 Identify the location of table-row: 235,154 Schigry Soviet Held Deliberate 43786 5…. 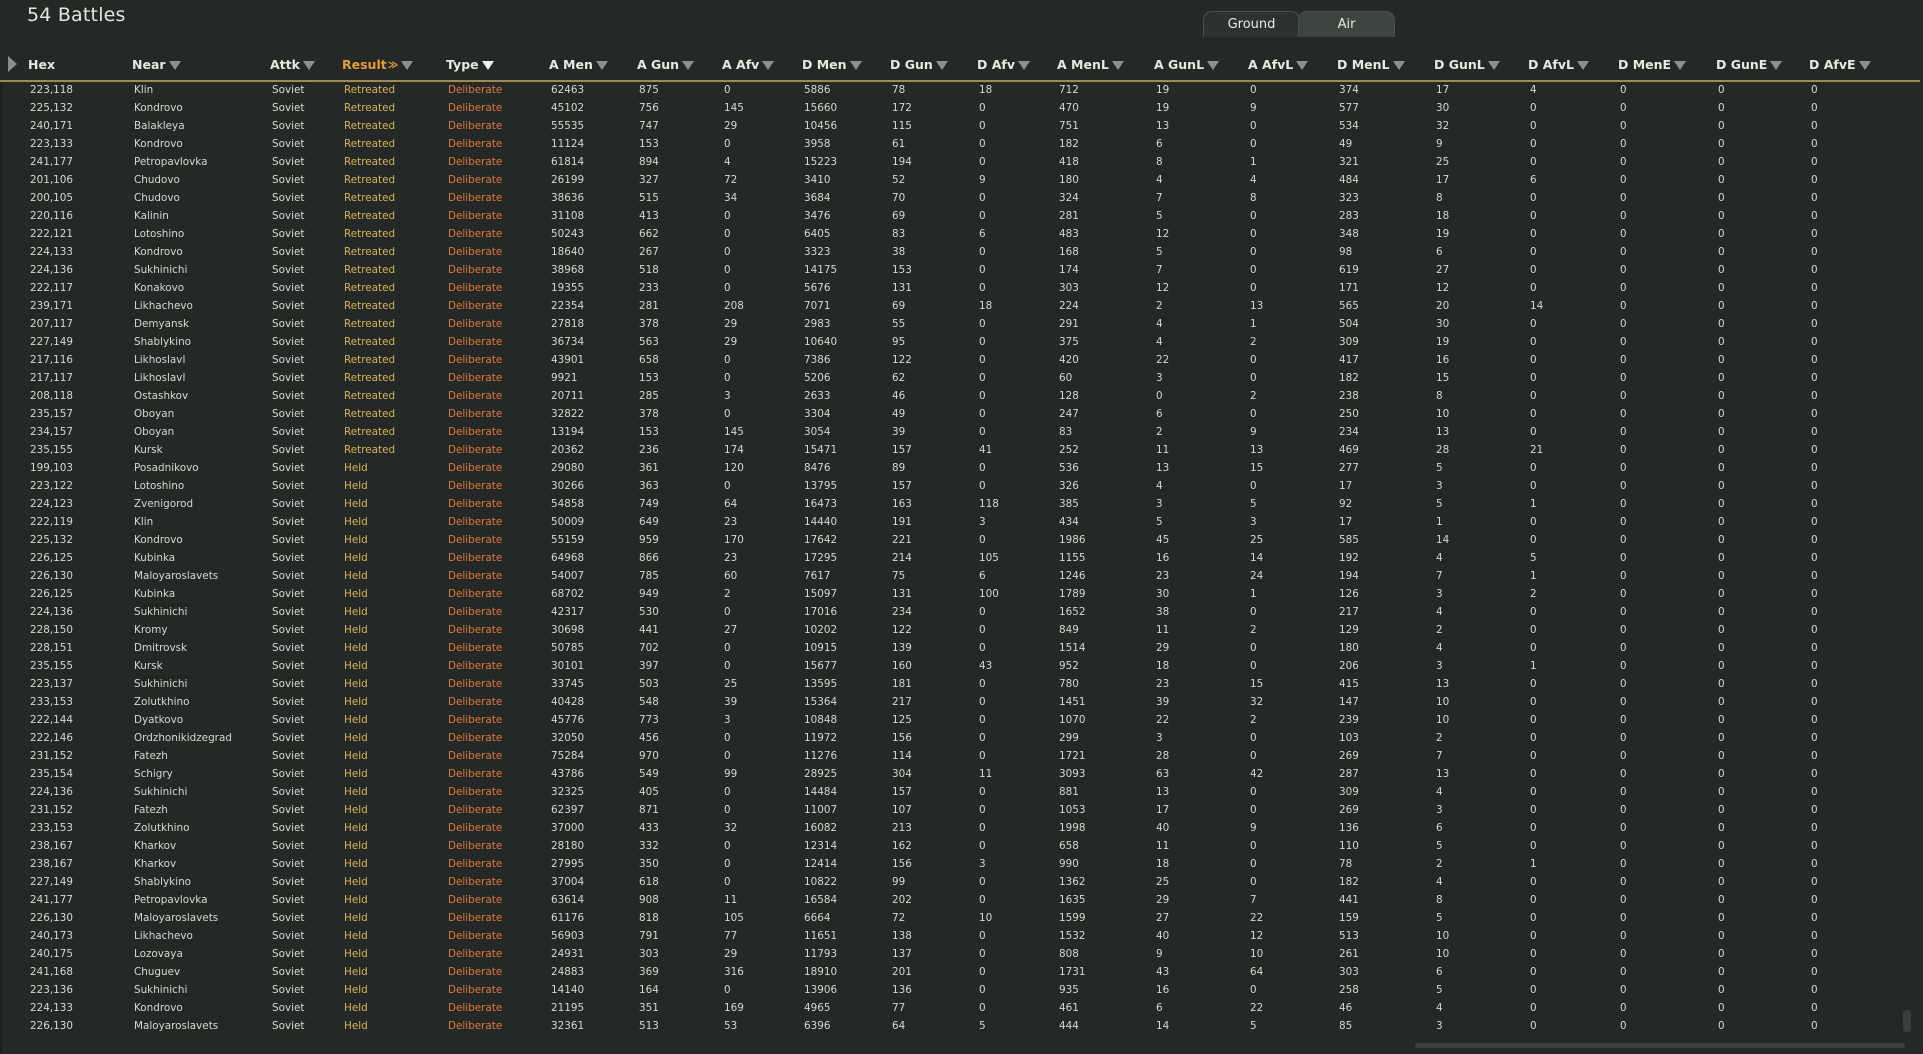
(954, 774).